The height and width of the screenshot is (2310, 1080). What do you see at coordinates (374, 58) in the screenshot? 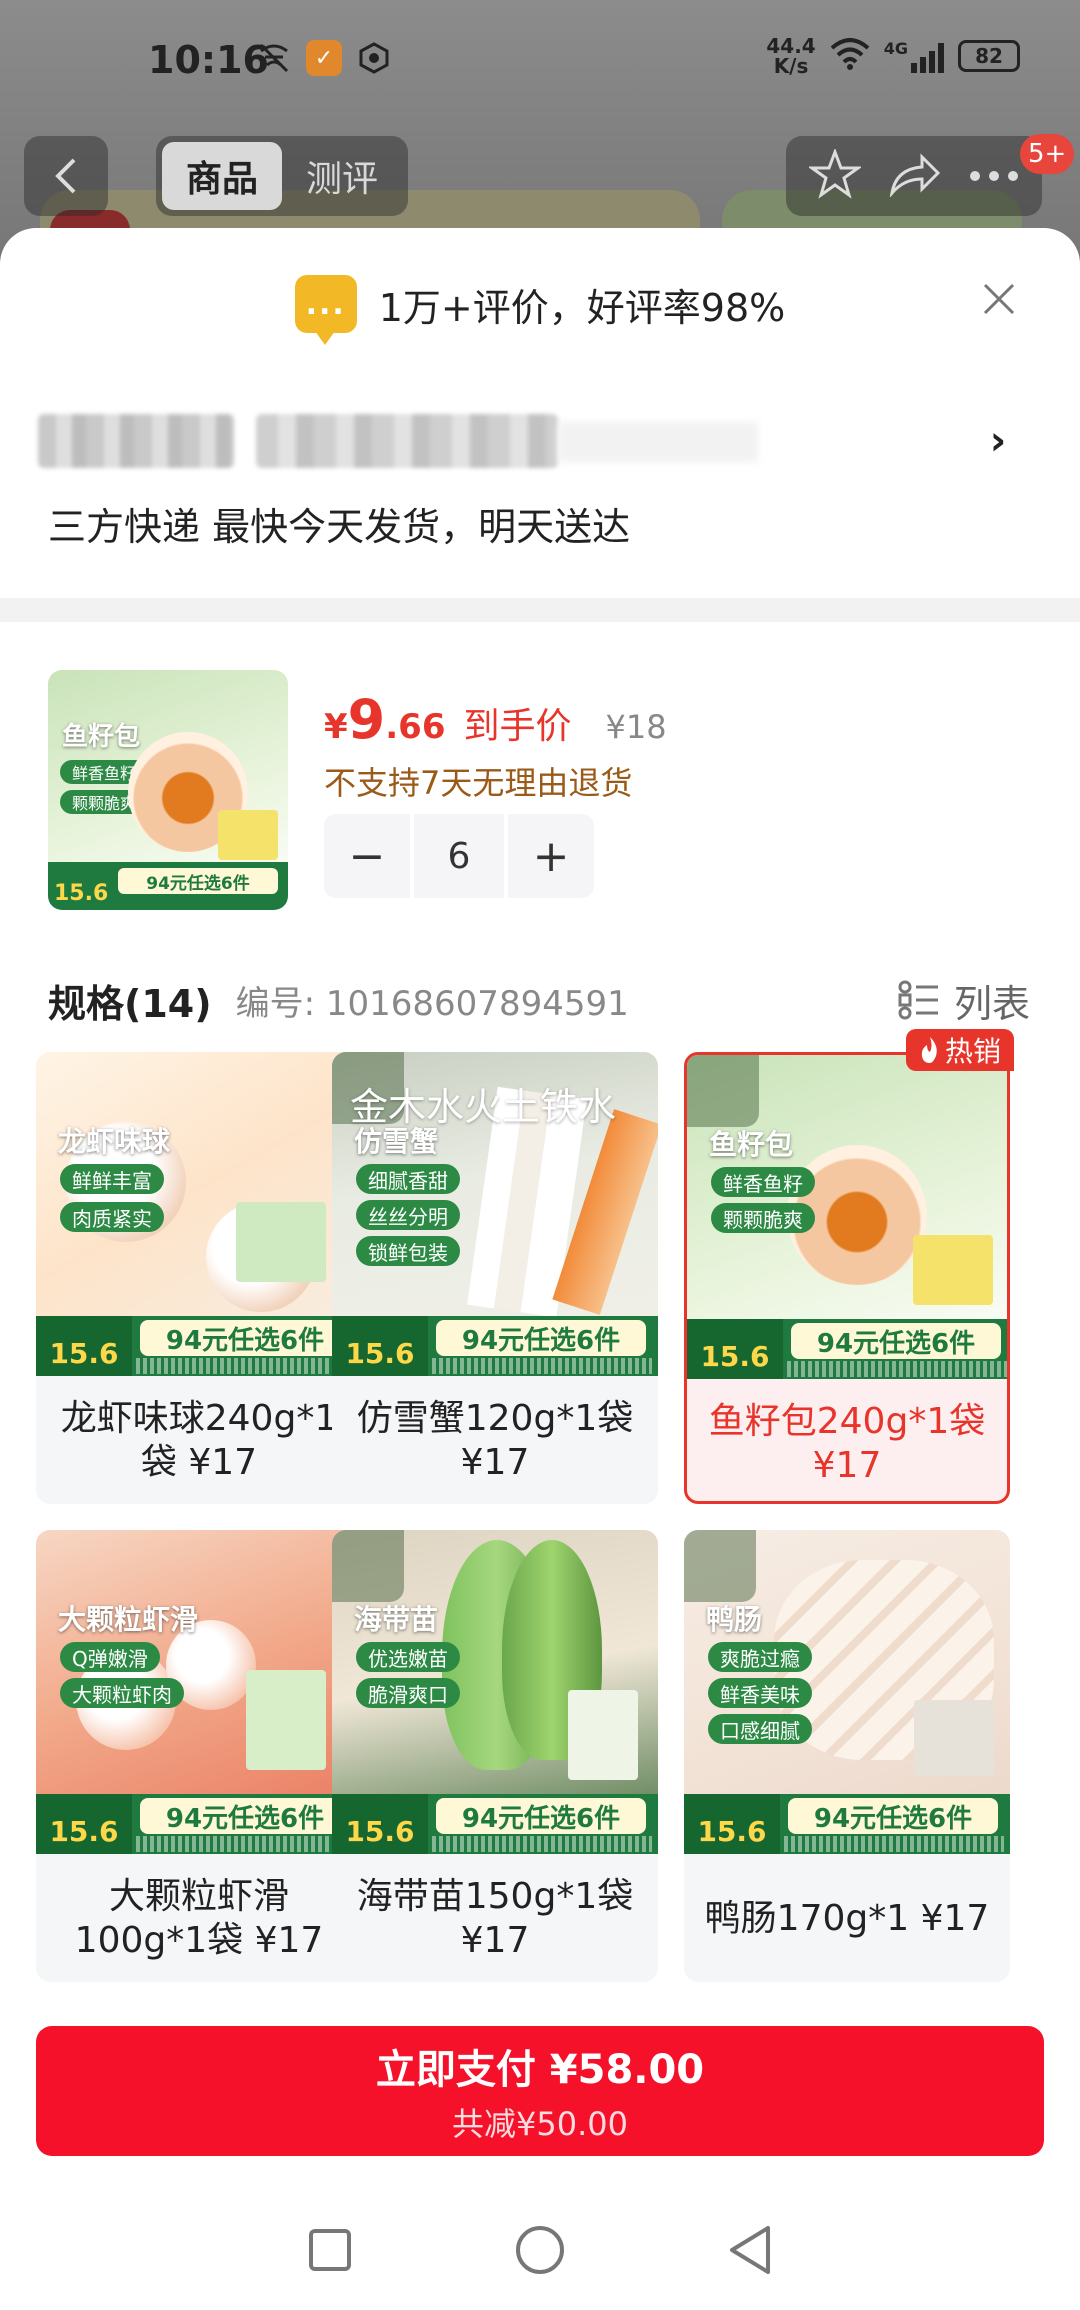
I see `shield-app-icon` at bounding box center [374, 58].